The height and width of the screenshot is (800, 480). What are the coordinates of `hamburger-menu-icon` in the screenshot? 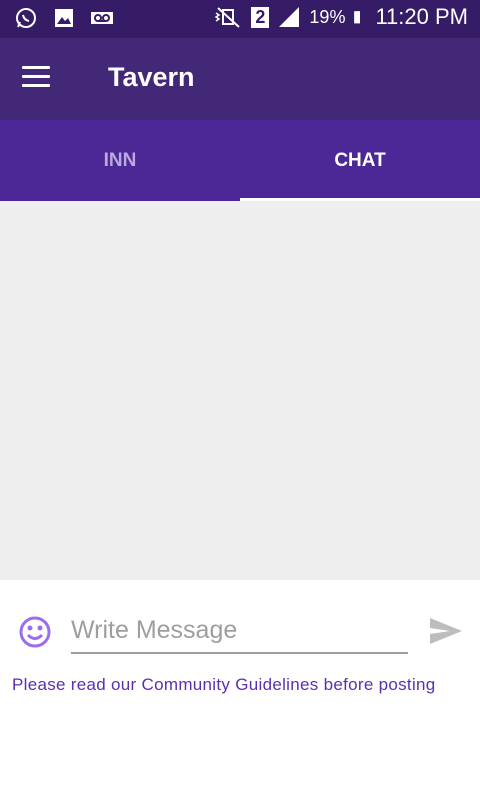 It's located at (36, 77).